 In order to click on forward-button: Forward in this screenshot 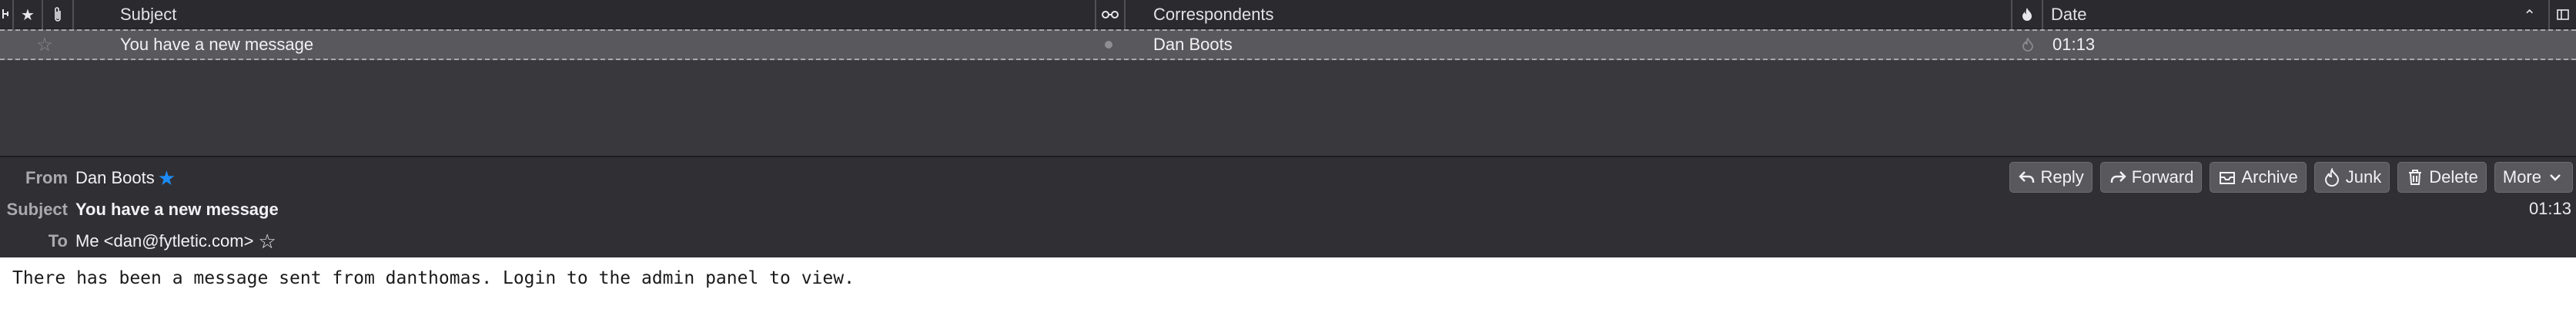, I will do `click(2151, 178)`.